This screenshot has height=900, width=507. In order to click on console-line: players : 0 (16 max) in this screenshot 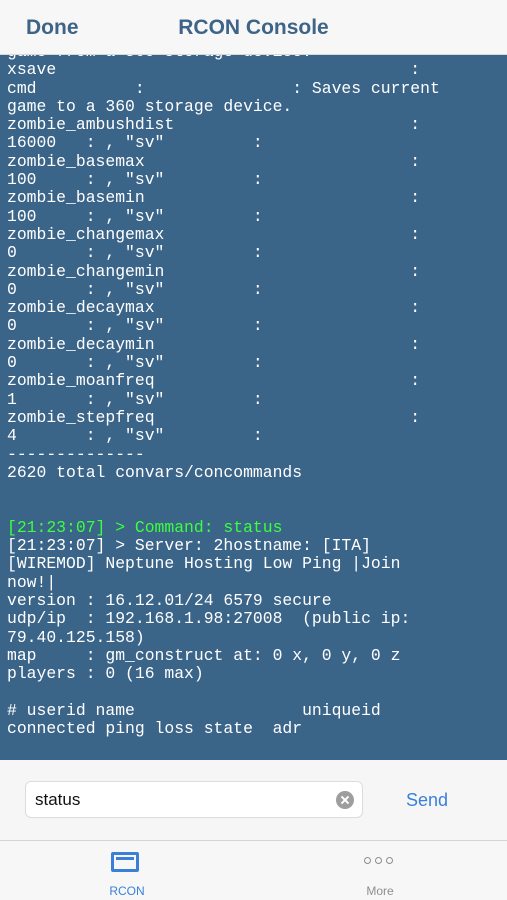, I will do `click(105, 674)`.